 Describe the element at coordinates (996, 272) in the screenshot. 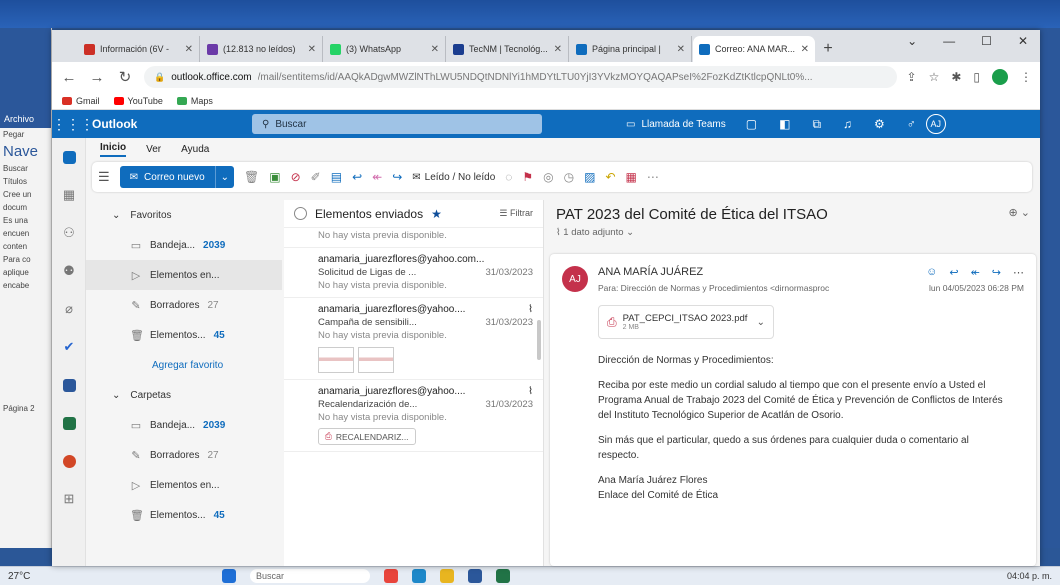

I see `forward-action-icon: ↪` at that location.